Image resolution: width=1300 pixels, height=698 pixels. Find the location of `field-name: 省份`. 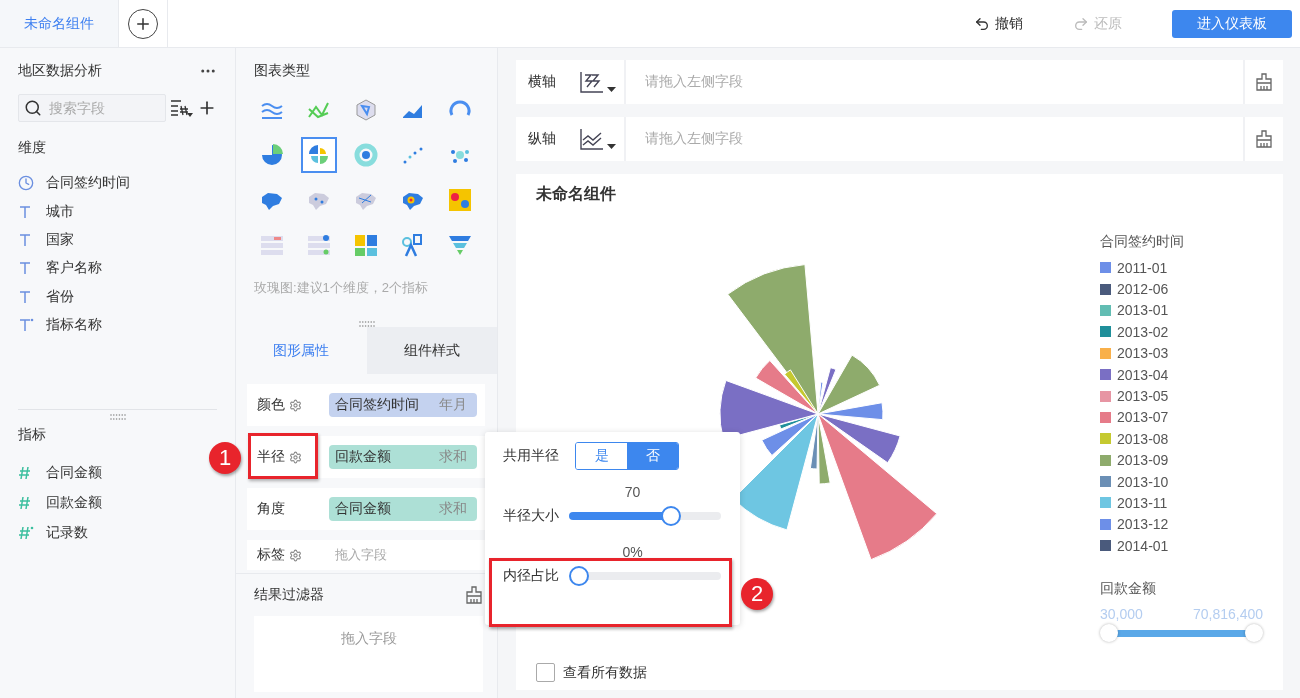

field-name: 省份 is located at coordinates (60, 296).